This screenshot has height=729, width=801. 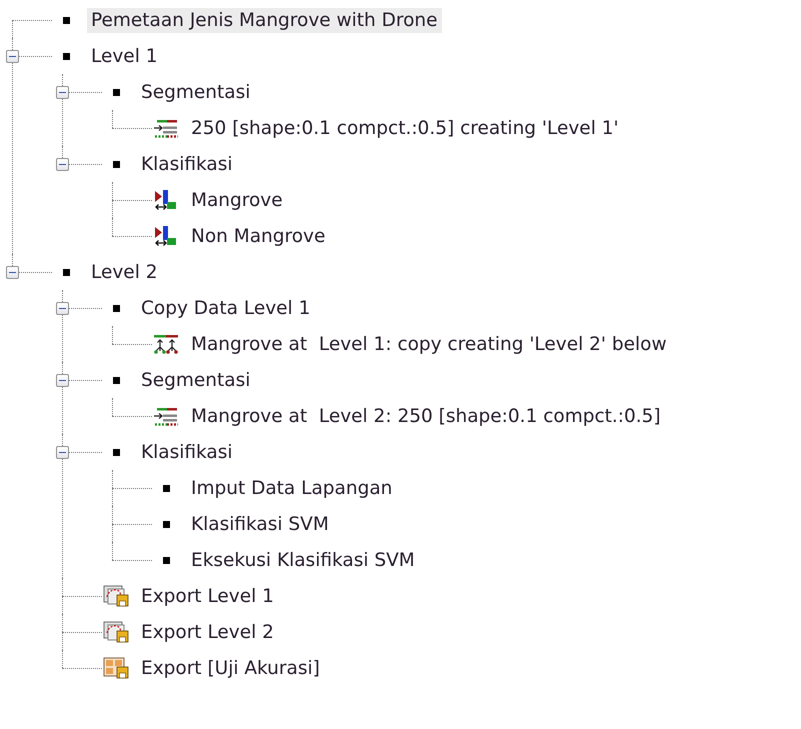 I want to click on tree-item: Pemetaan Jenis Mangrove with Drone, so click(x=264, y=20).